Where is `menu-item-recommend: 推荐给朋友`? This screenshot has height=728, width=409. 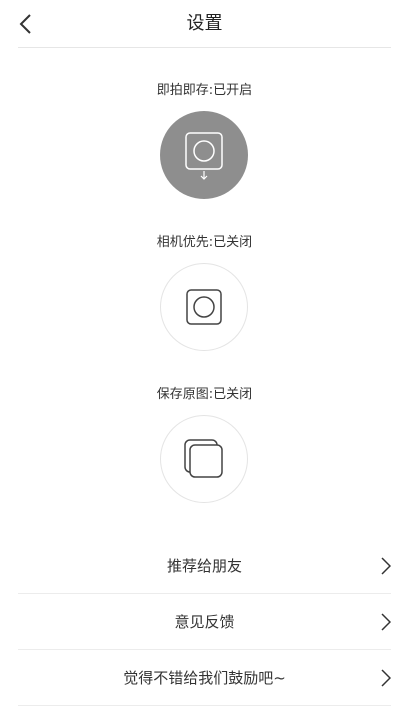 menu-item-recommend: 推荐给朋友 is located at coordinates (204, 566).